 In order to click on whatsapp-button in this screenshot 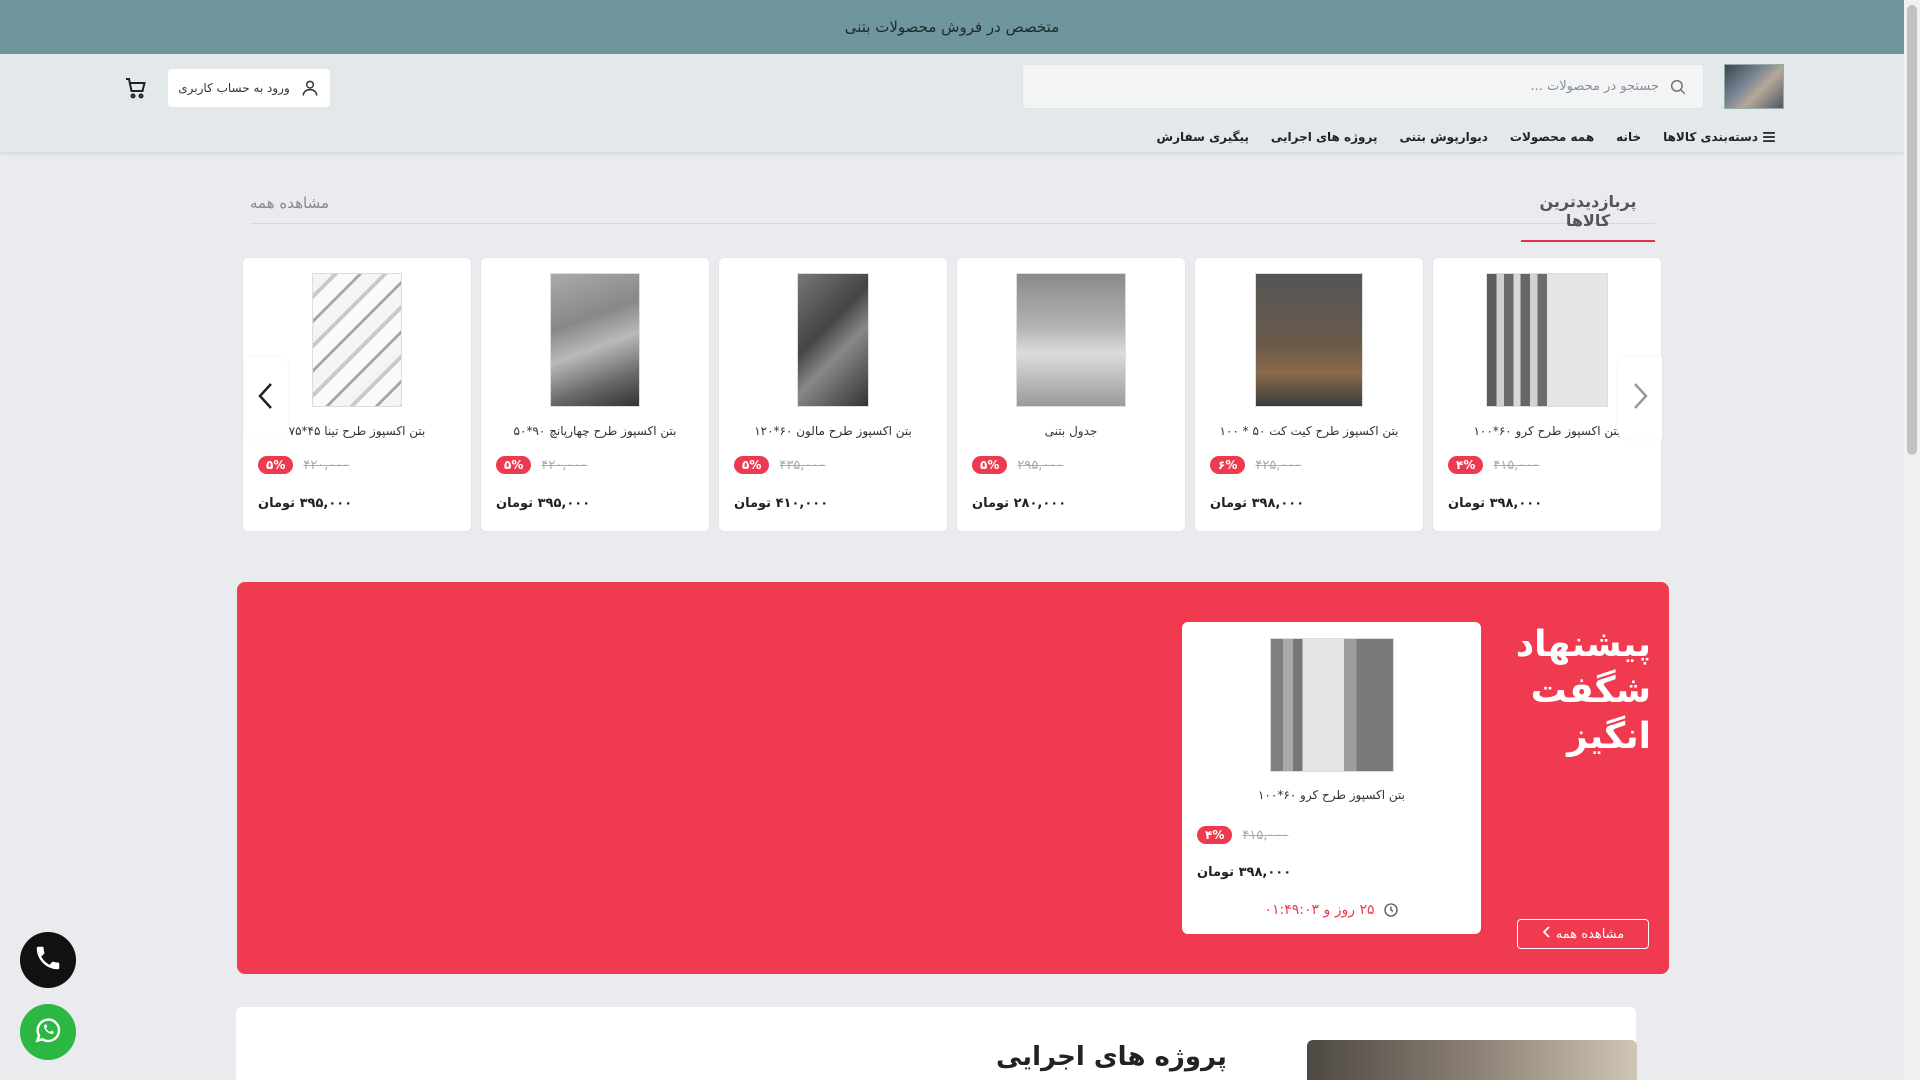, I will do `click(48, 1032)`.